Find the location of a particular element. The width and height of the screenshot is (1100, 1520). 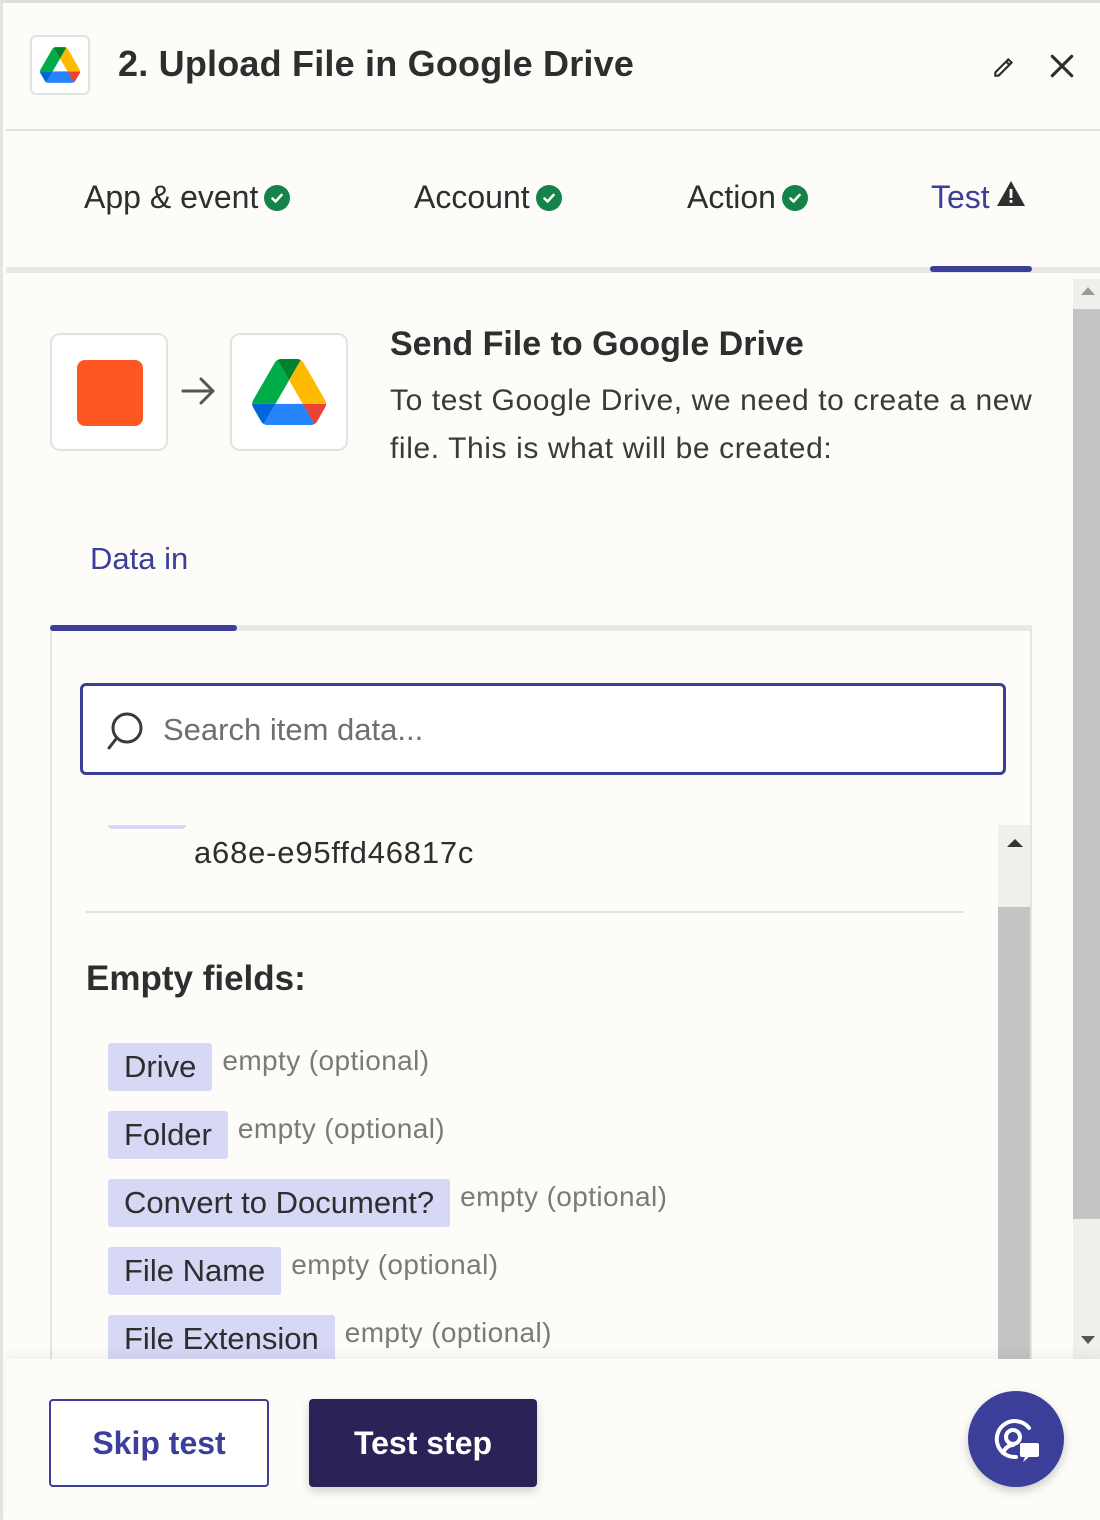

panel-header: 2. Upload File in Google Drive is located at coordinates (553, 67).